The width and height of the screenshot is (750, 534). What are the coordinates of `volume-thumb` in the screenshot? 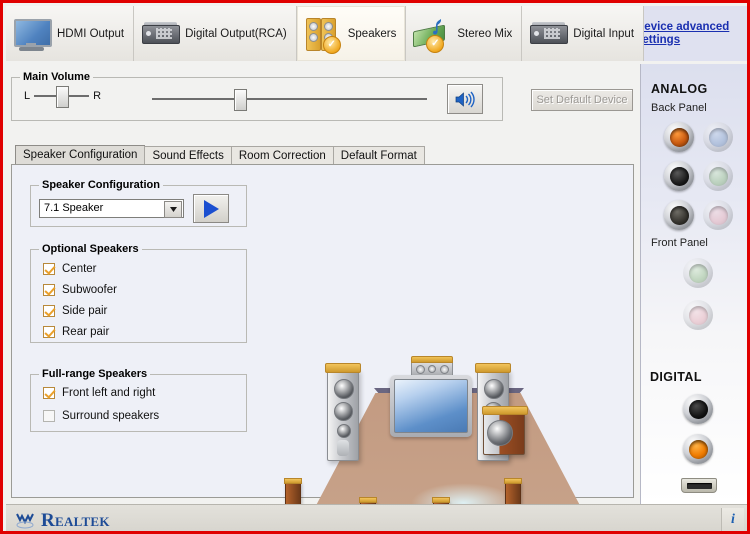 It's located at (240, 100).